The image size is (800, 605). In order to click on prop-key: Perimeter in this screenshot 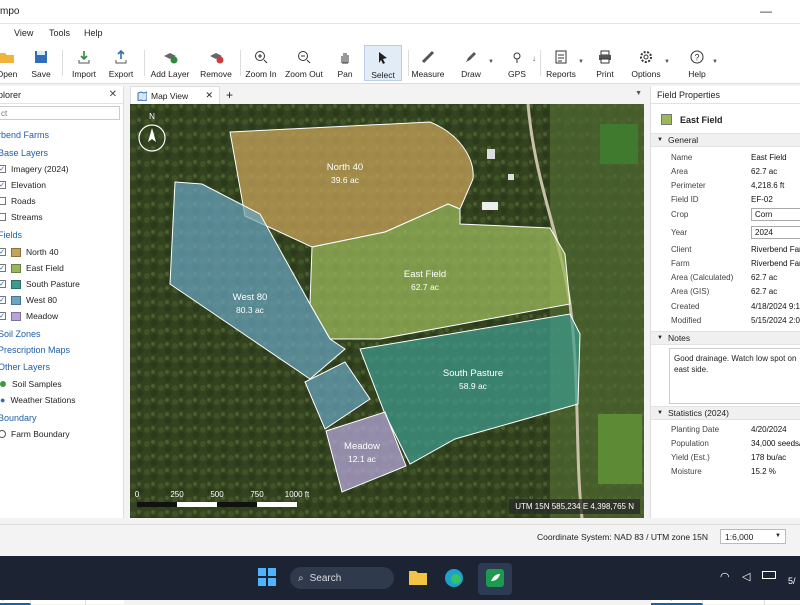, I will do `click(688, 185)`.